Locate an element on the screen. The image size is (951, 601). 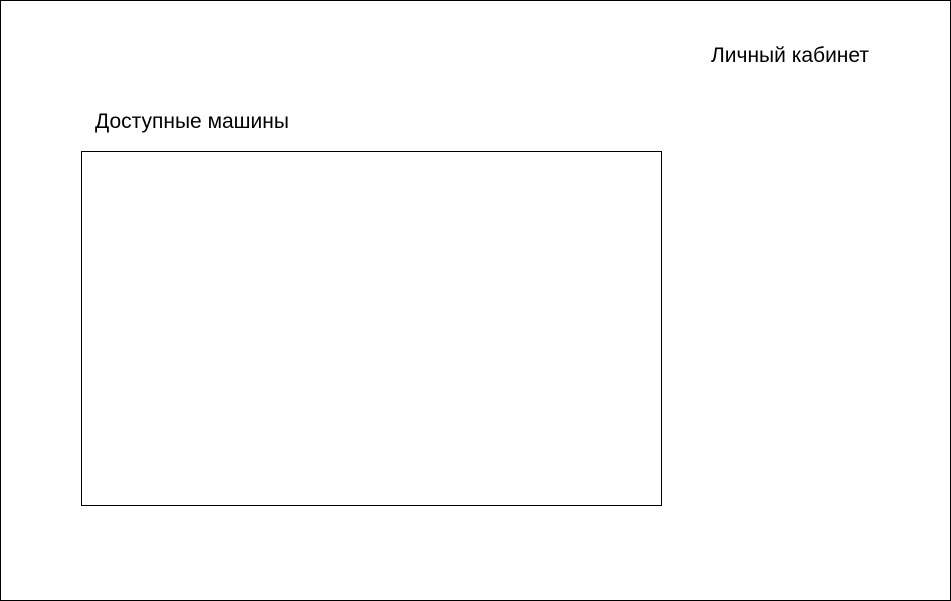
account-link: Личный кабинет is located at coordinates (790, 56).